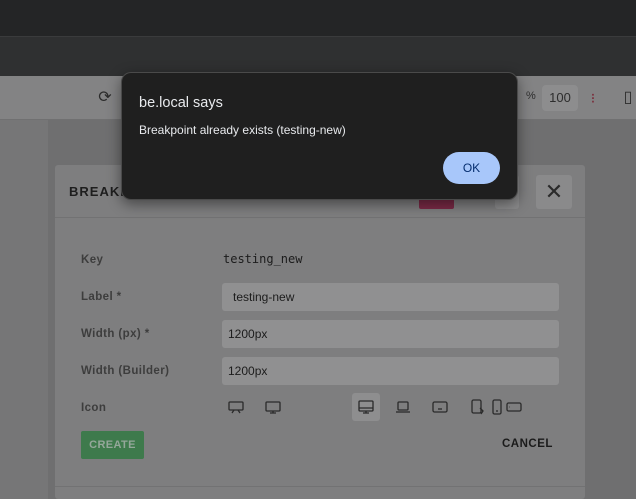 The height and width of the screenshot is (499, 636). I want to click on left-sidebar, so click(24, 309).